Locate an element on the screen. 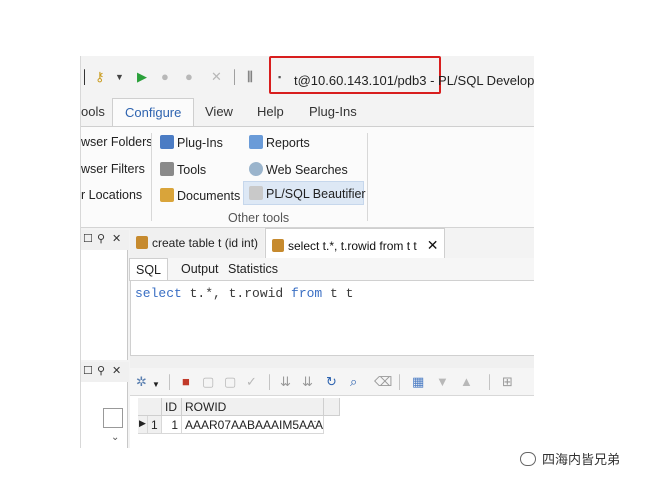 The image size is (670, 487). browser-filters-button: wser Filters is located at coordinates (113, 169).